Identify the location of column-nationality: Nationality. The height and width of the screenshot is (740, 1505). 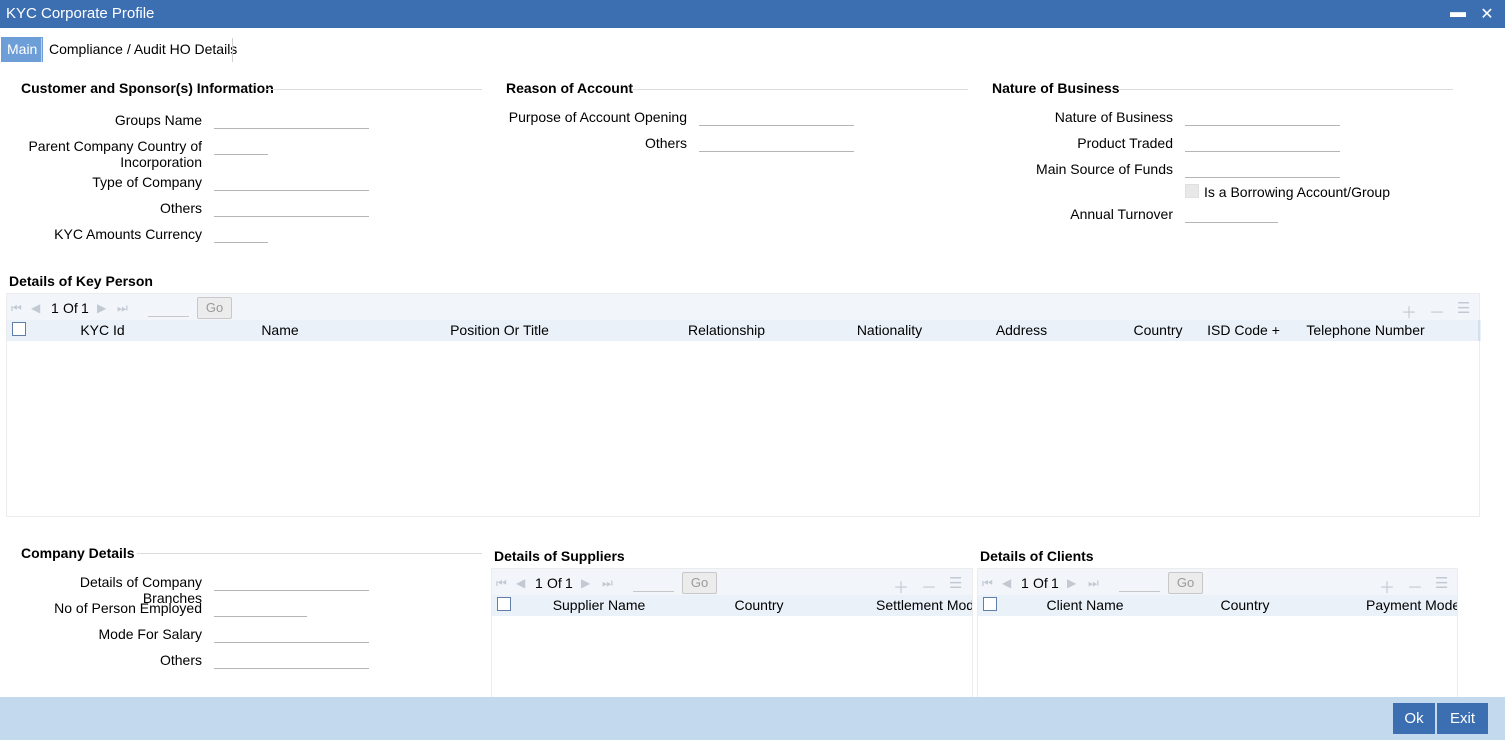
(889, 330).